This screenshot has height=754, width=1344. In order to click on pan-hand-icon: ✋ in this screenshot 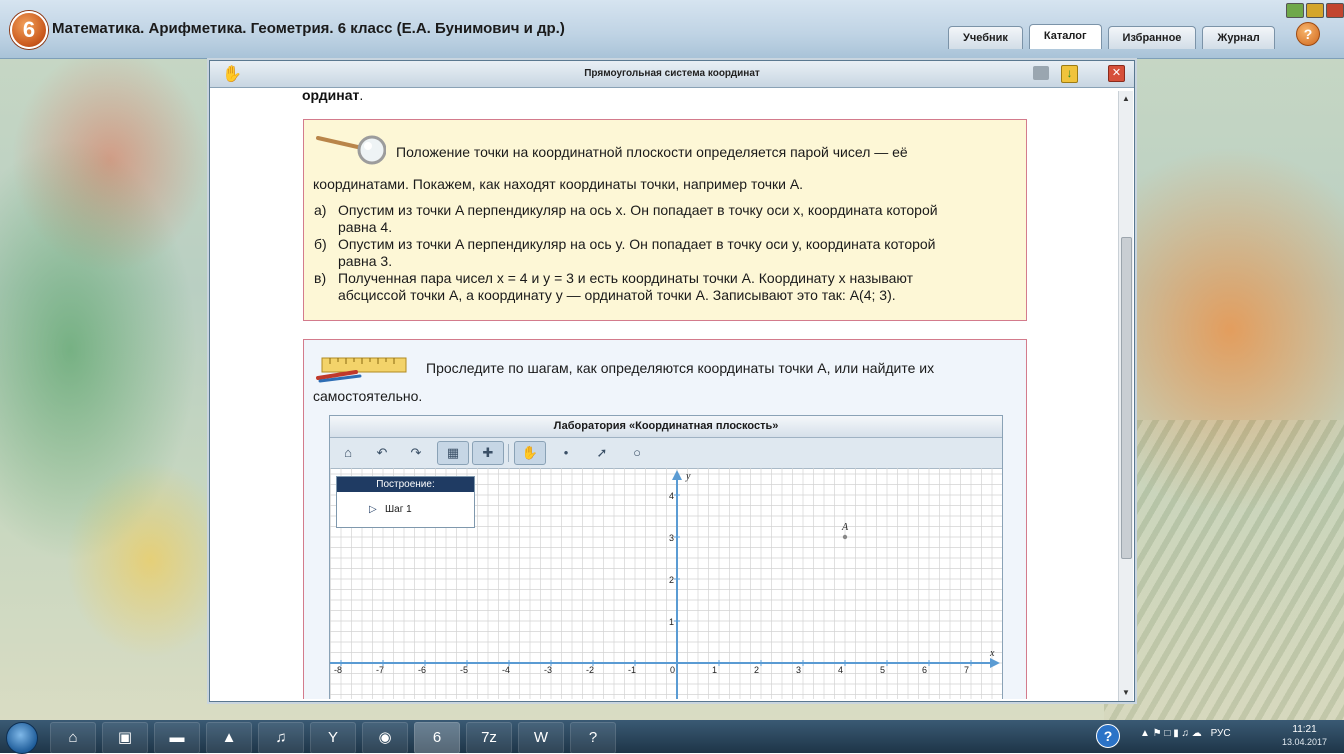, I will do `click(530, 453)`.